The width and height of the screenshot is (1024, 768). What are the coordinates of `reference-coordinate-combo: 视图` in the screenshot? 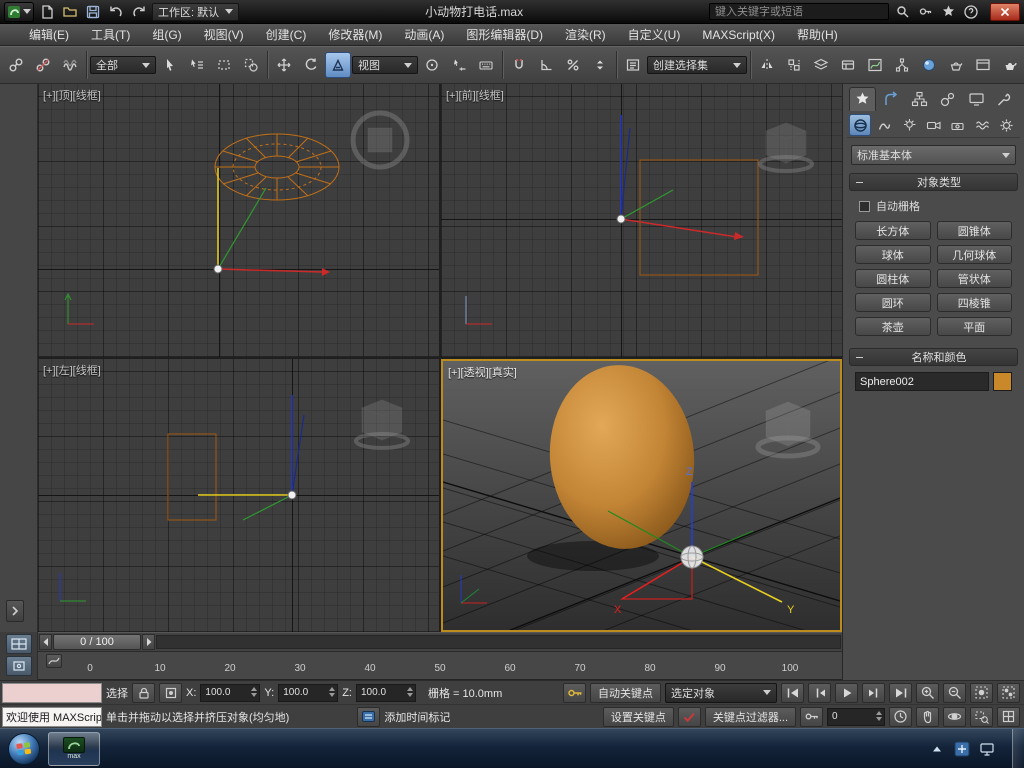 It's located at (385, 65).